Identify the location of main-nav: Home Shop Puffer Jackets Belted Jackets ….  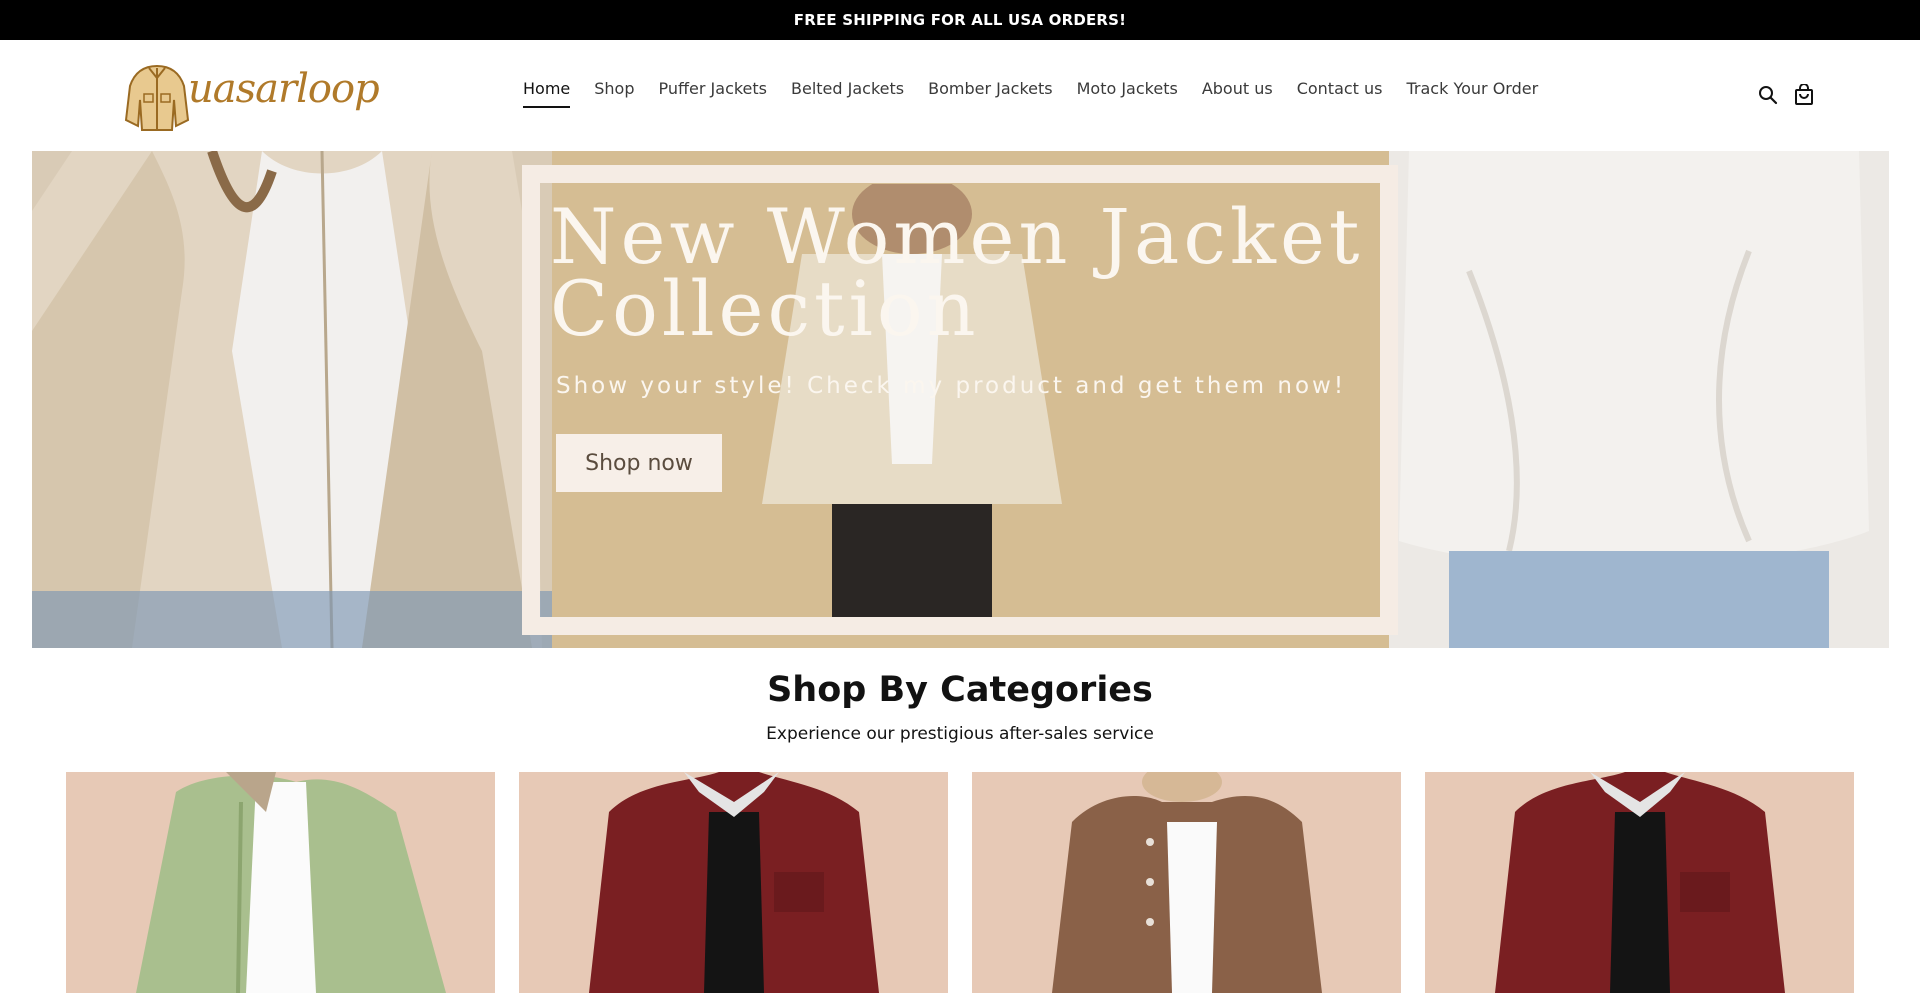
(1042, 88).